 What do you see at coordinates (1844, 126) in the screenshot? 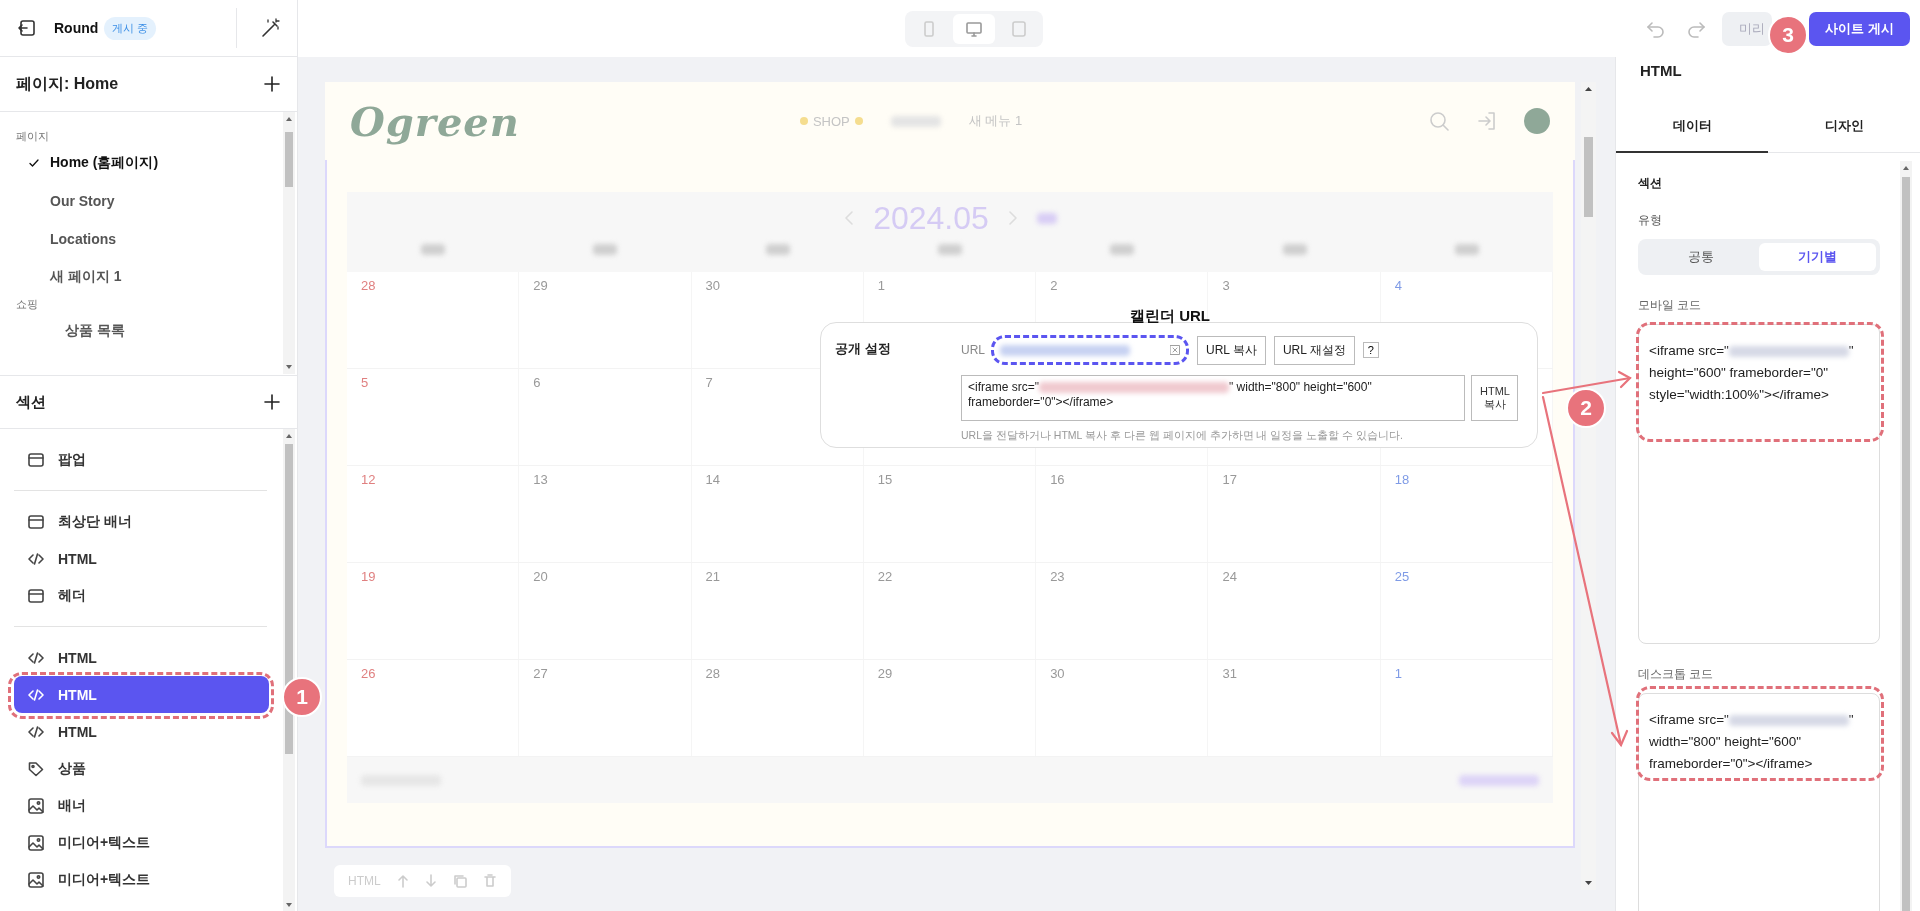
I see `tab: 디자인` at bounding box center [1844, 126].